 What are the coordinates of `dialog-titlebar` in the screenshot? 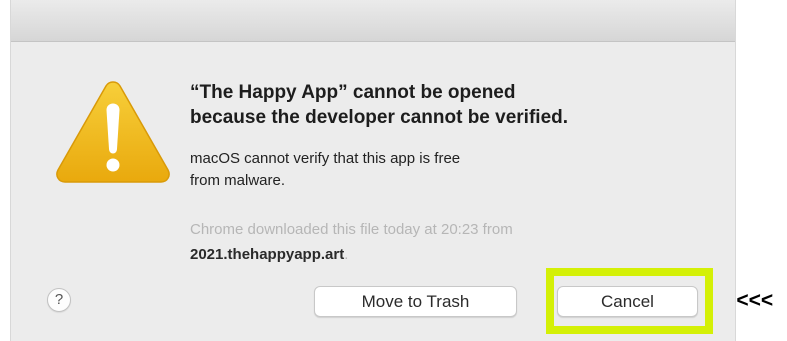 It's located at (373, 21).